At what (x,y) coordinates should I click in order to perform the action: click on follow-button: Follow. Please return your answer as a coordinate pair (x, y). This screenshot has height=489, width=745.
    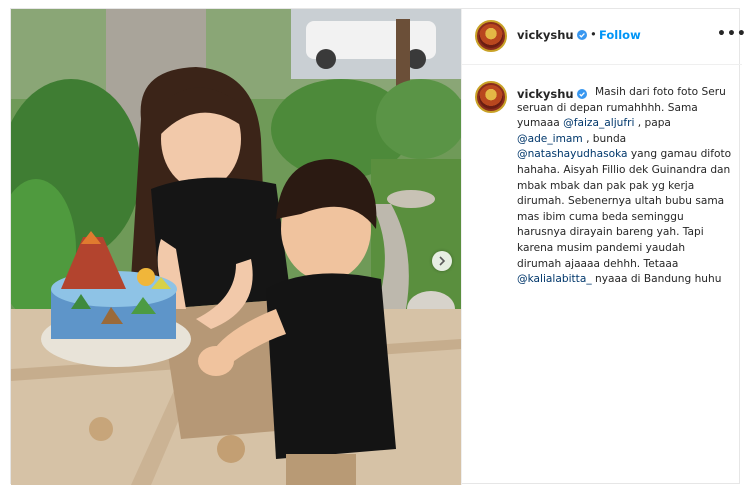
    Looking at the image, I should click on (620, 35).